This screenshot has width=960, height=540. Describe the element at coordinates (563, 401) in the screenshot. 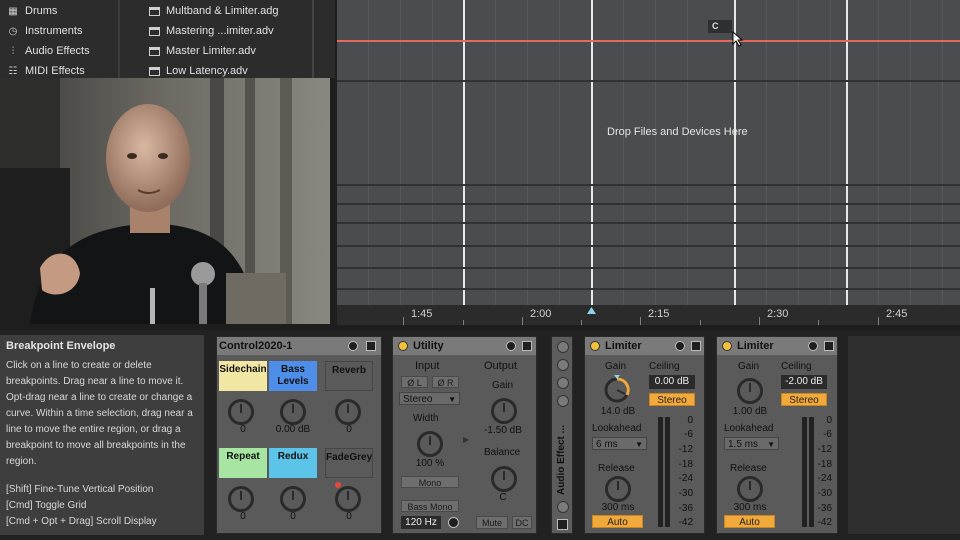

I see `rack-devices-icon` at that location.